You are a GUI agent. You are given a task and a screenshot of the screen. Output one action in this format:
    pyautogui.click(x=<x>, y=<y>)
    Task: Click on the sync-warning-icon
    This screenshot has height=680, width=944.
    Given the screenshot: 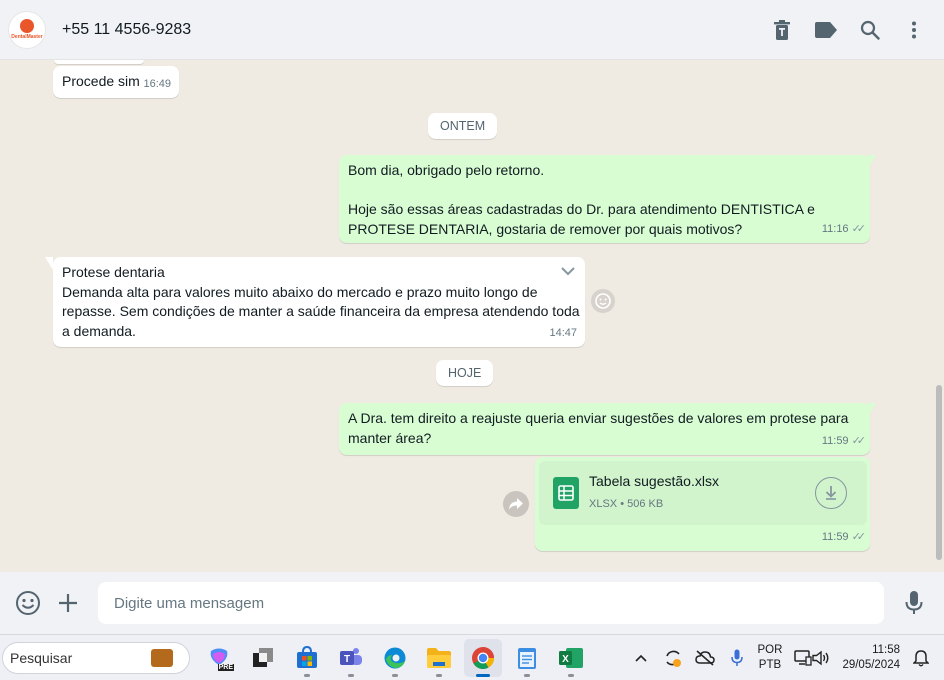 What is the action you would take?
    pyautogui.click(x=673, y=658)
    